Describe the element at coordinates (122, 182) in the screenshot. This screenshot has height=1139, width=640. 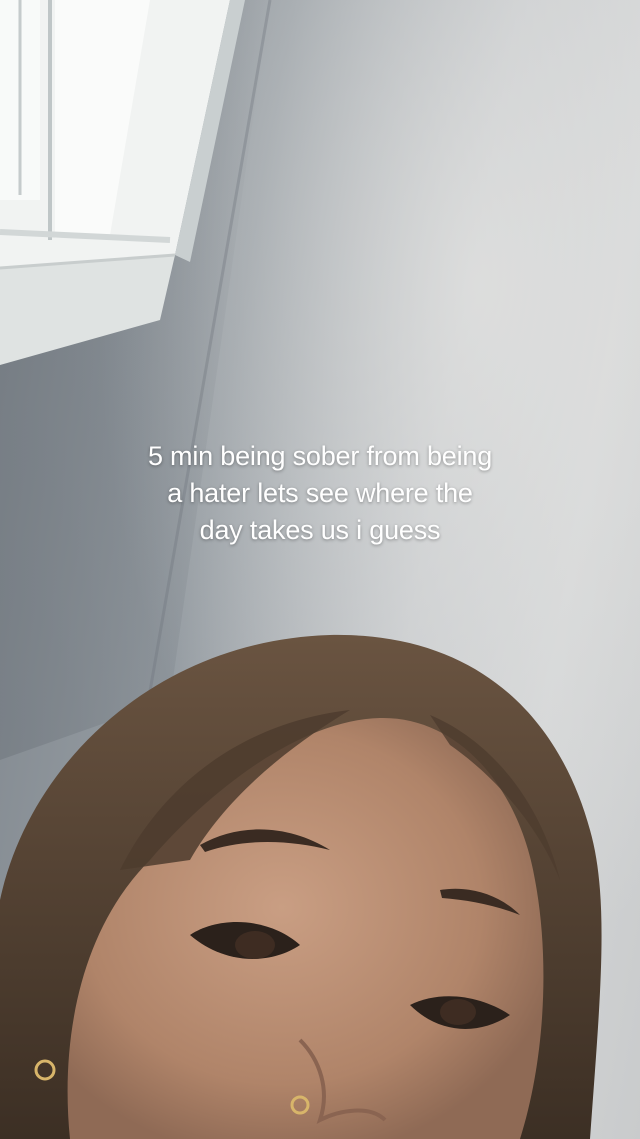
I see `window` at that location.